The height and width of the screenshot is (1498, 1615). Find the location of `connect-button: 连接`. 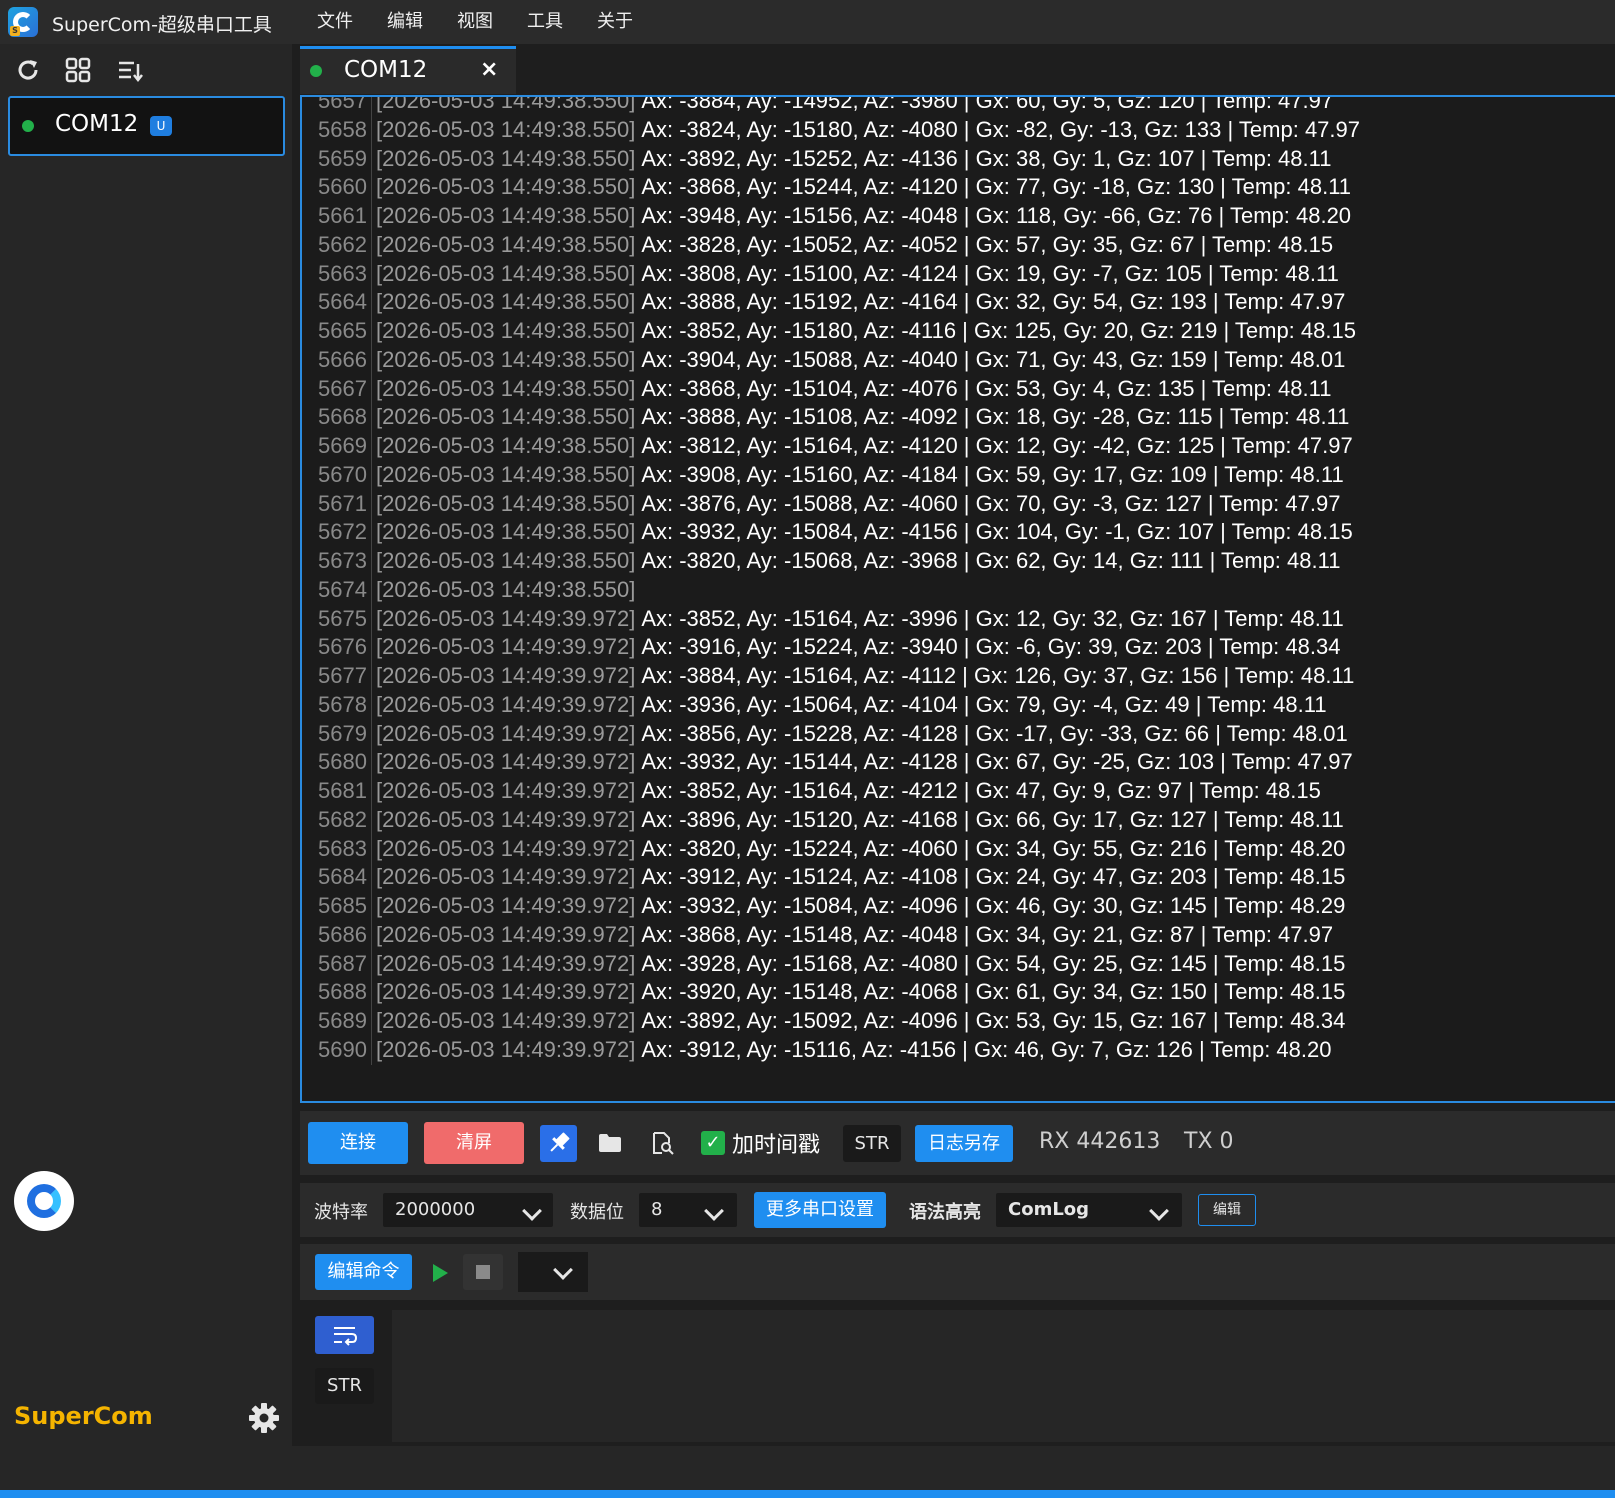

connect-button: 连接 is located at coordinates (358, 1143).